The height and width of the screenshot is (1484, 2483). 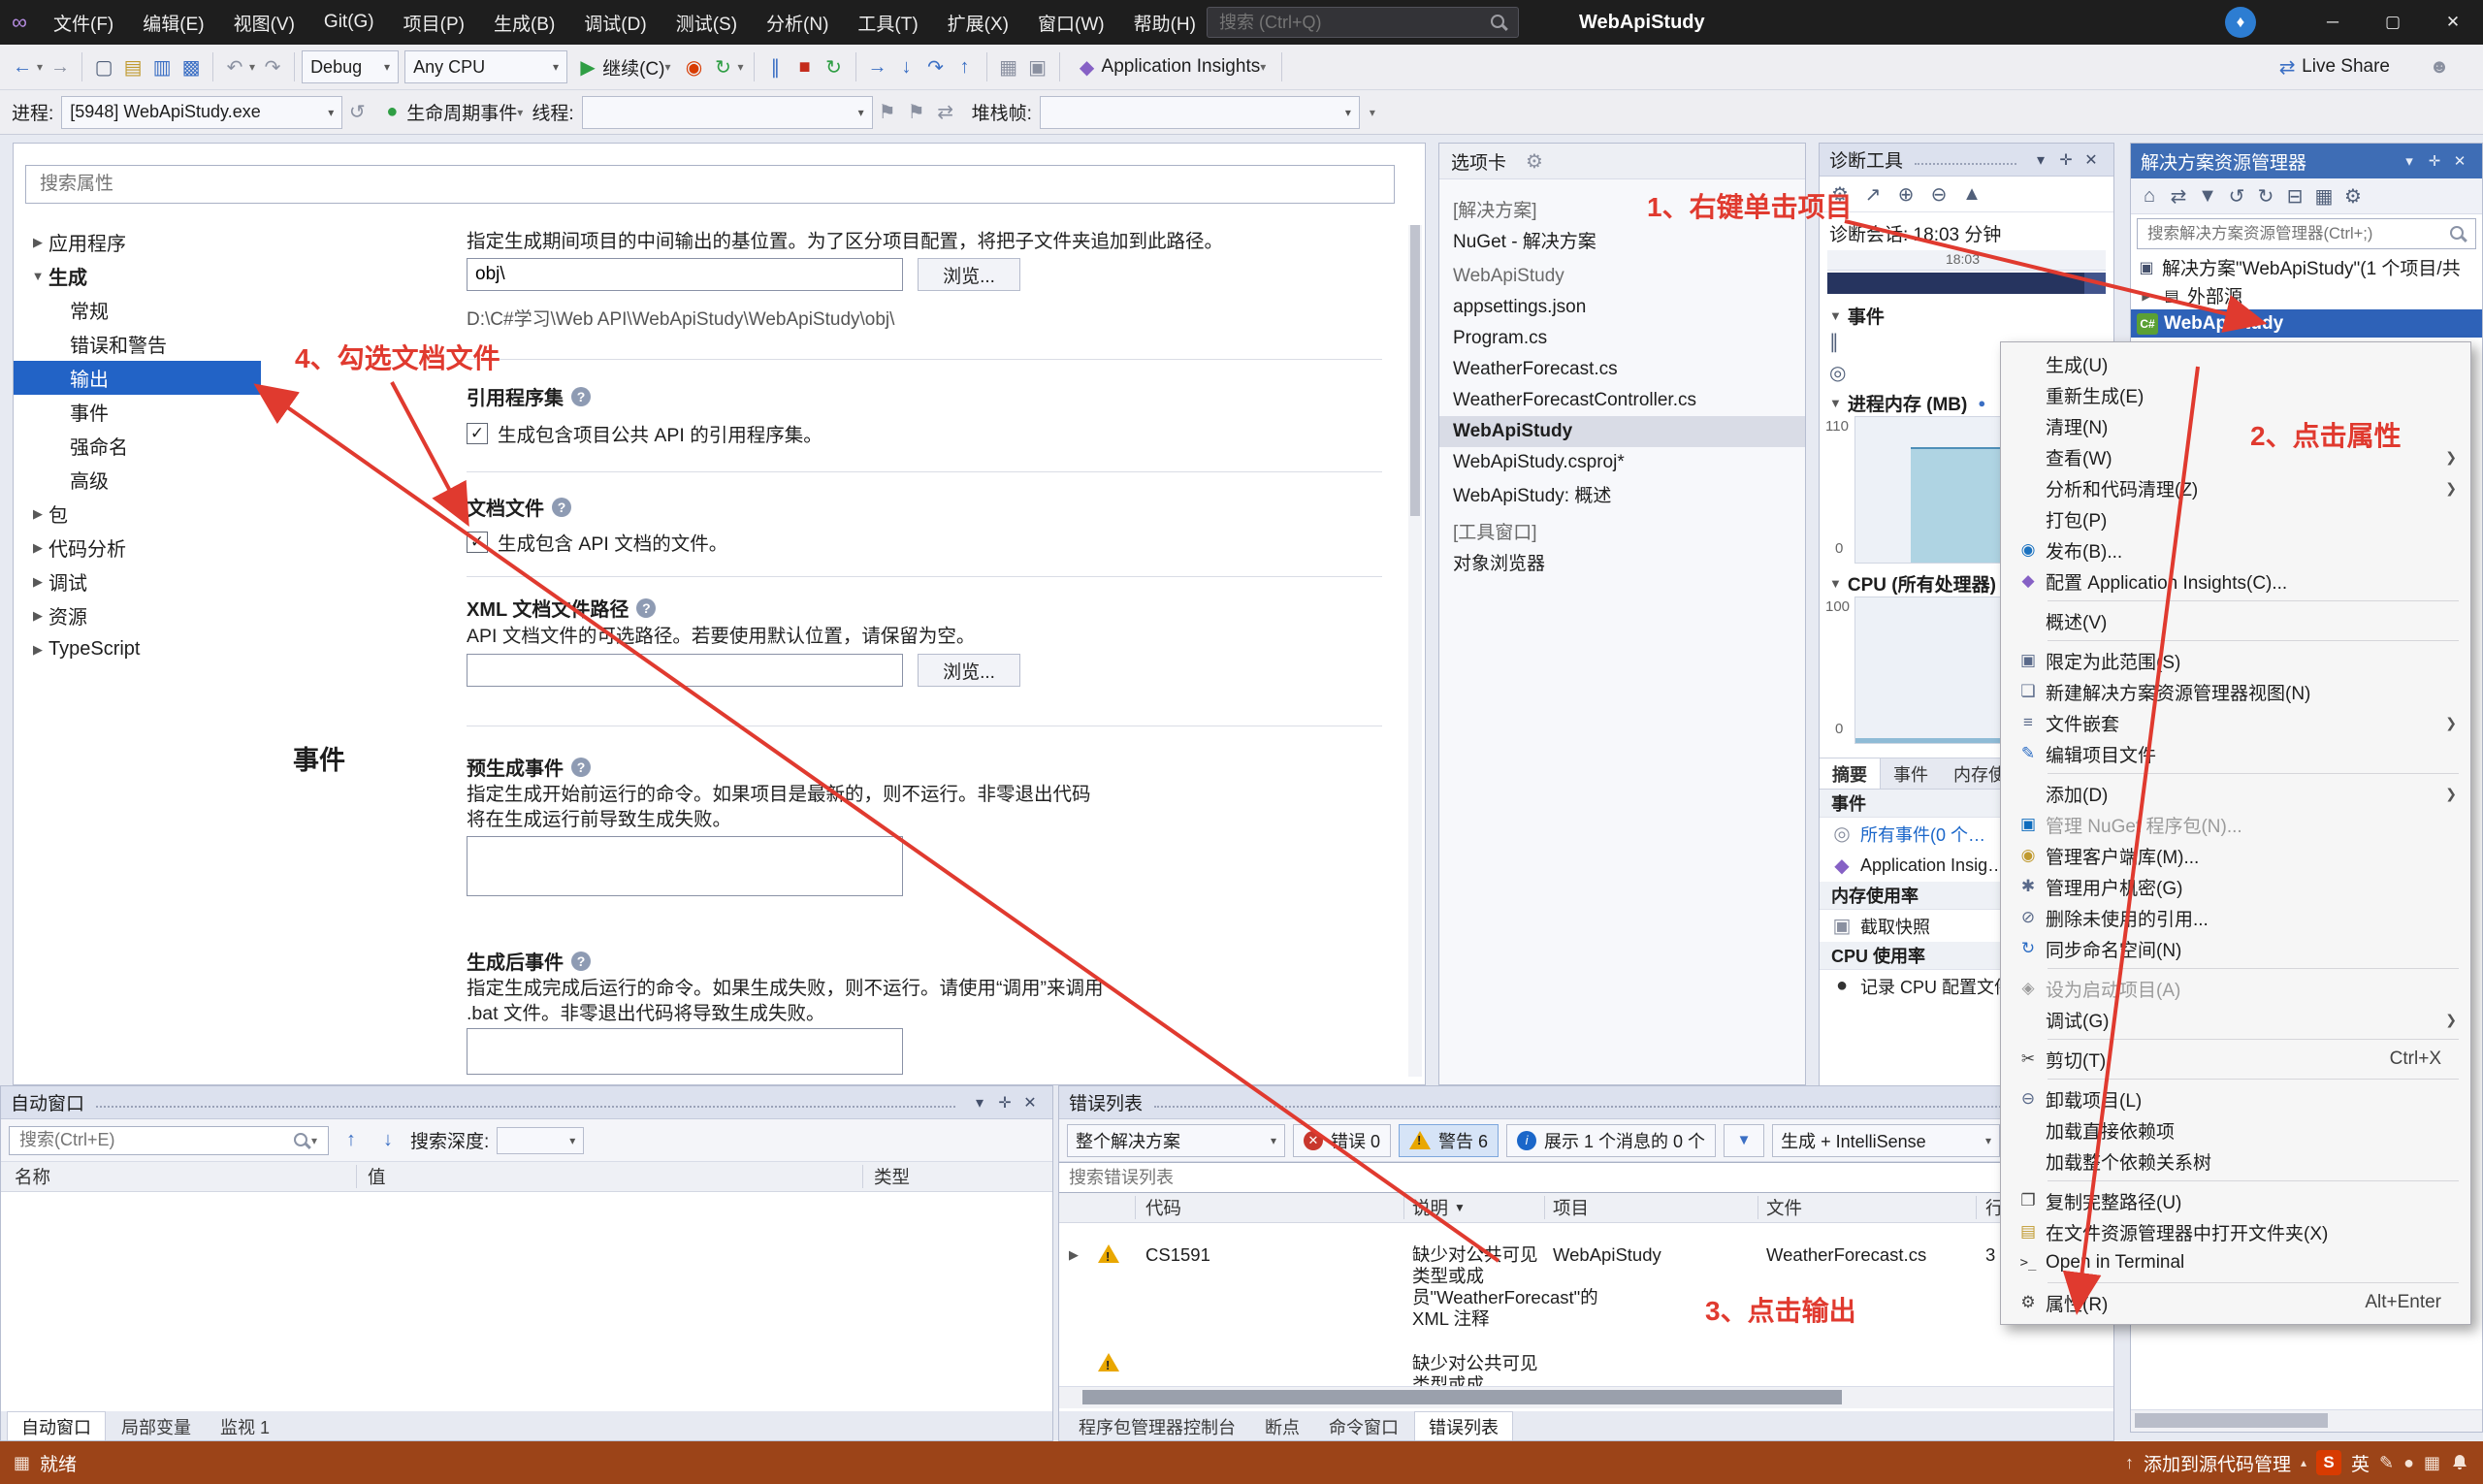 I want to click on errors-filter-button: ✕ 错误 0, so click(x=1343, y=1140).